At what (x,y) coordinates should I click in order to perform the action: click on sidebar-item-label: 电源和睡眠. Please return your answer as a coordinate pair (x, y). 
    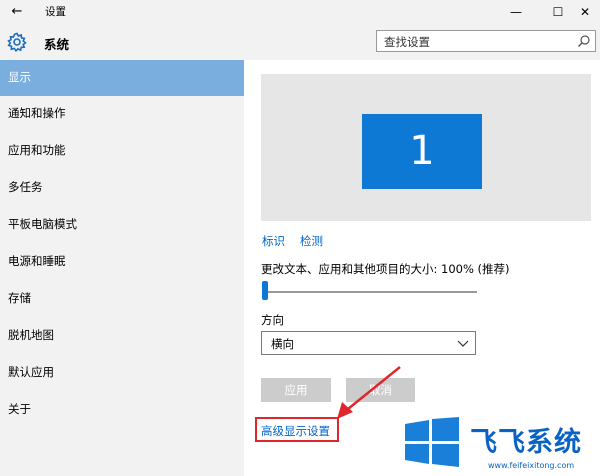
    Looking at the image, I should click on (37, 261).